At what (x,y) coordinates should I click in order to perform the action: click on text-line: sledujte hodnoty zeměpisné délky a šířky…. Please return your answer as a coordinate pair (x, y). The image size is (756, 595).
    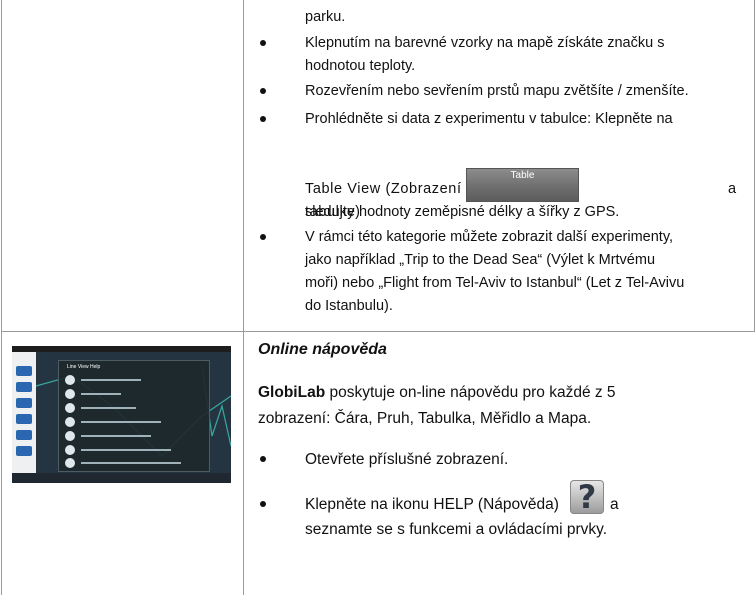
    Looking at the image, I should click on (462, 212).